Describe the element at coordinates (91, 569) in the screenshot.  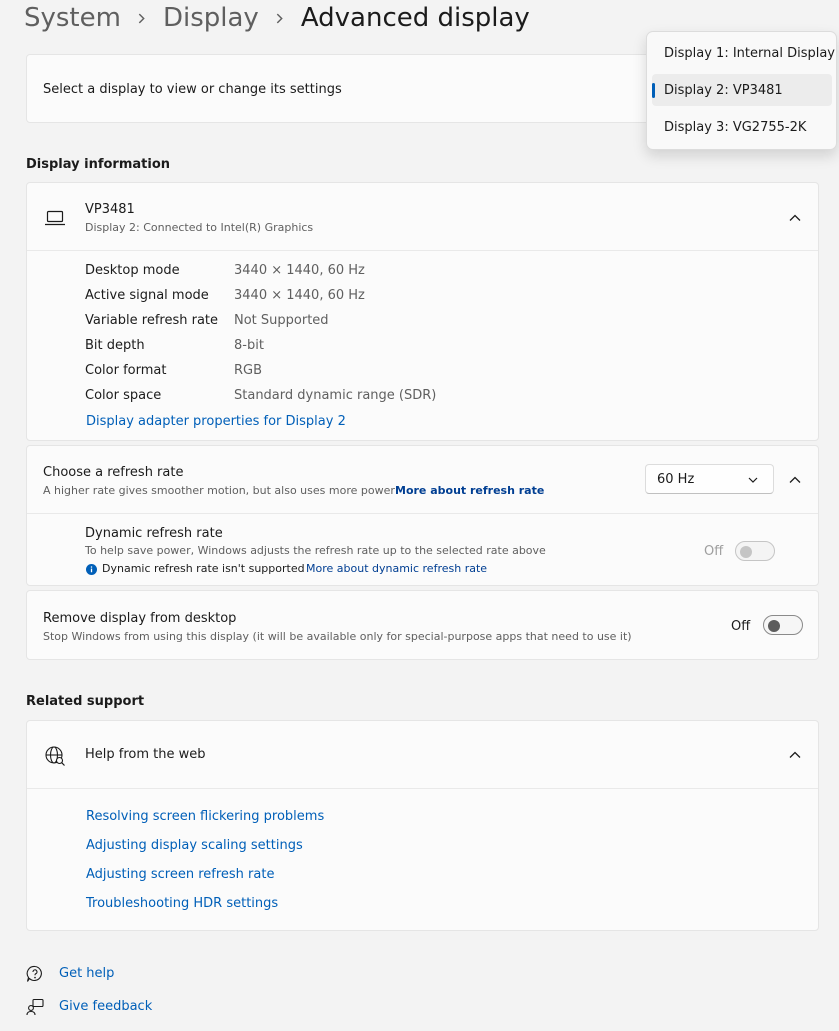
I see `info-icon` at that location.